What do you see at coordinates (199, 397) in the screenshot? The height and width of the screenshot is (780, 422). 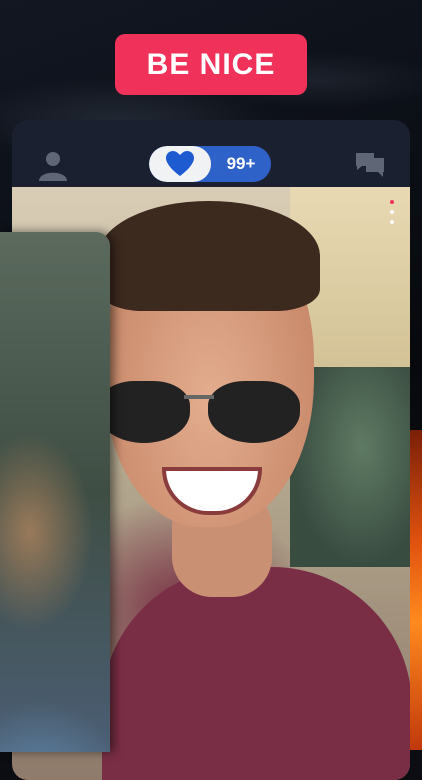 I see `sunglasses-bridge` at bounding box center [199, 397].